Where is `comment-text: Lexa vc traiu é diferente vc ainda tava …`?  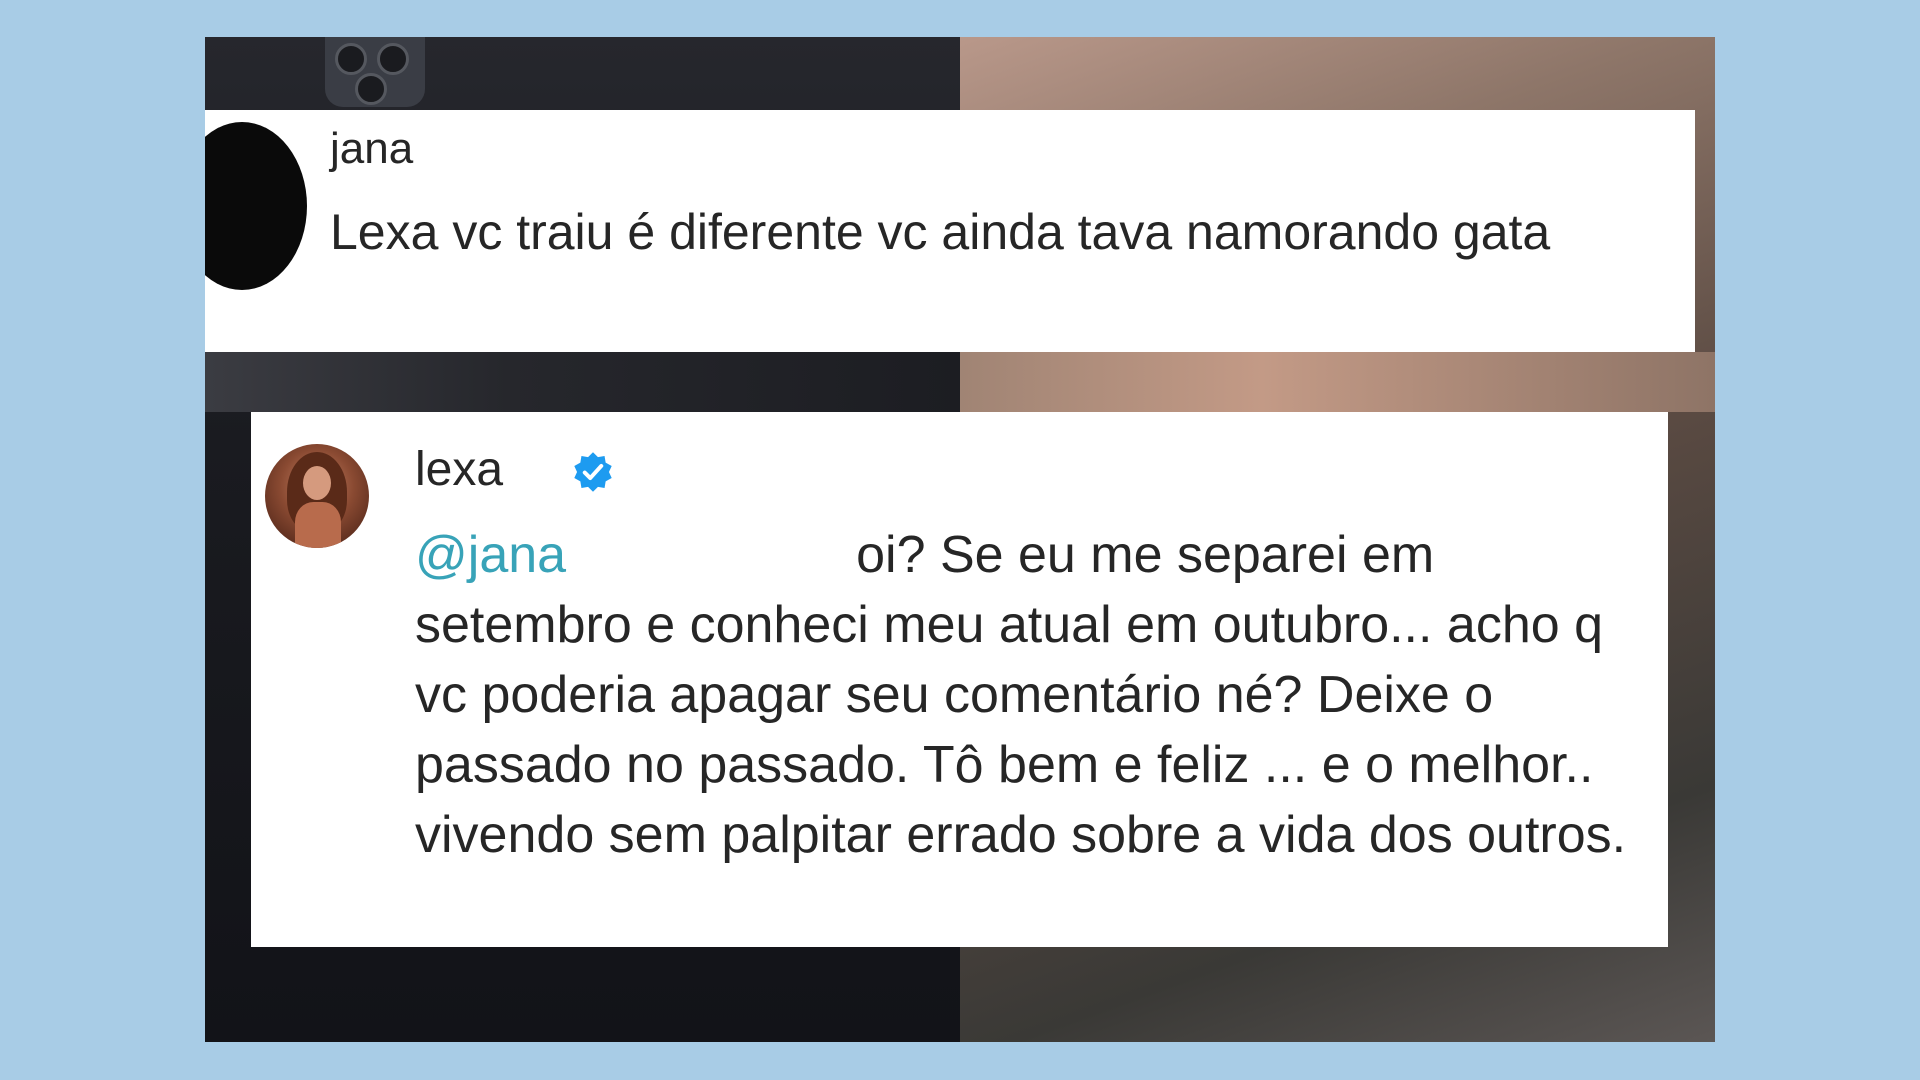
comment-text: Lexa vc traiu é diferente vc ainda tava … is located at coordinates (940, 232).